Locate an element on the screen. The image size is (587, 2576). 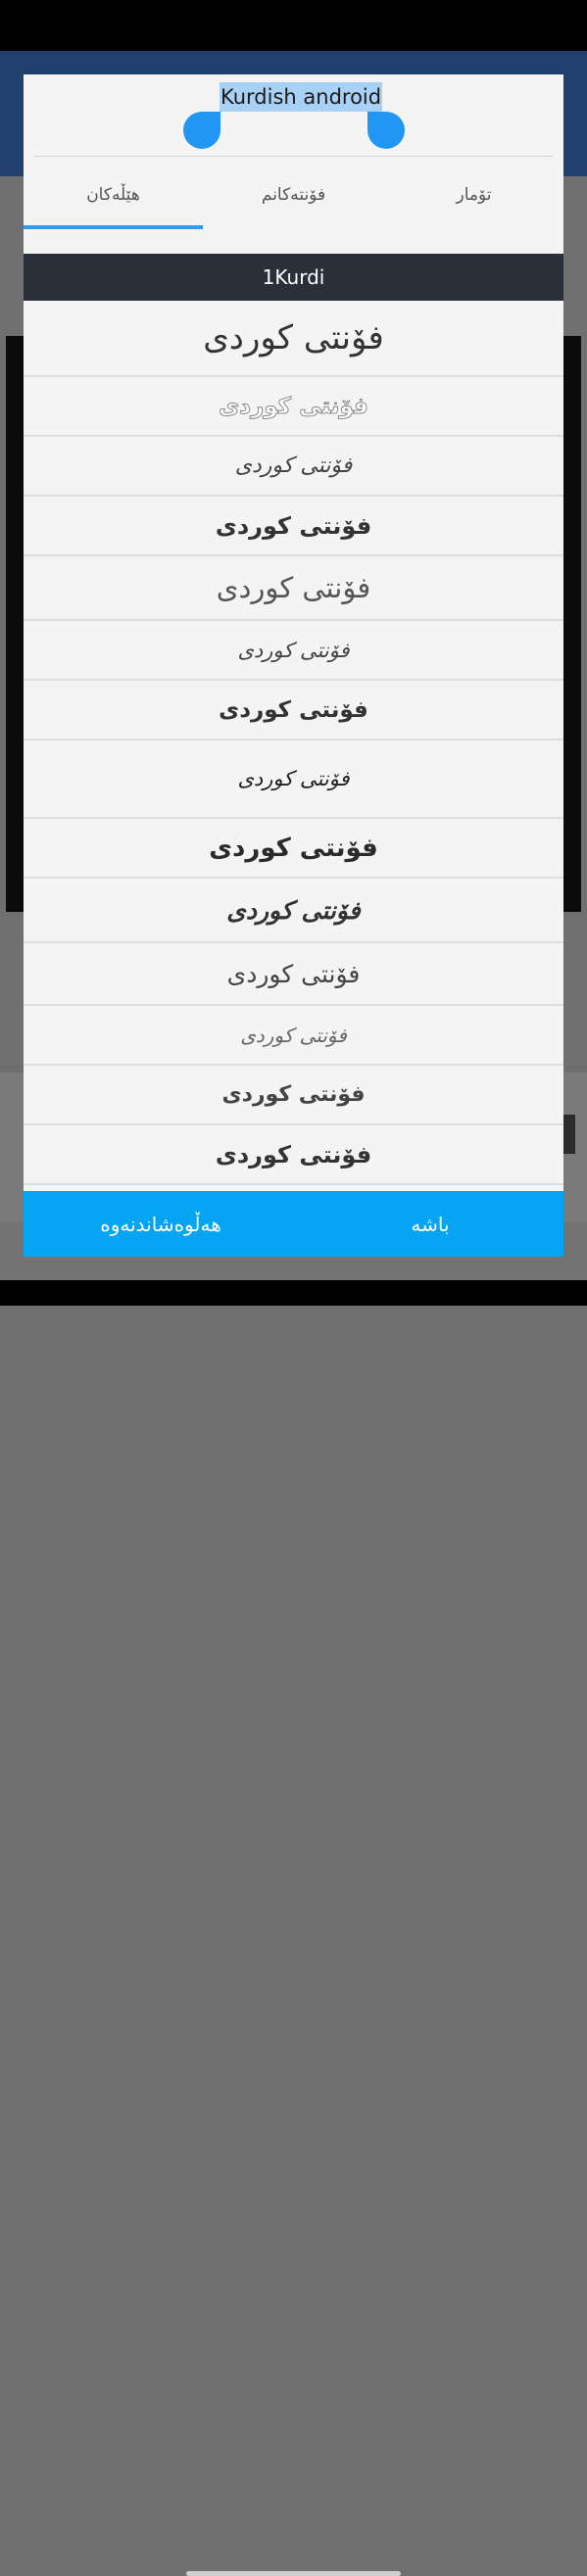
title-divider is located at coordinates (293, 156).